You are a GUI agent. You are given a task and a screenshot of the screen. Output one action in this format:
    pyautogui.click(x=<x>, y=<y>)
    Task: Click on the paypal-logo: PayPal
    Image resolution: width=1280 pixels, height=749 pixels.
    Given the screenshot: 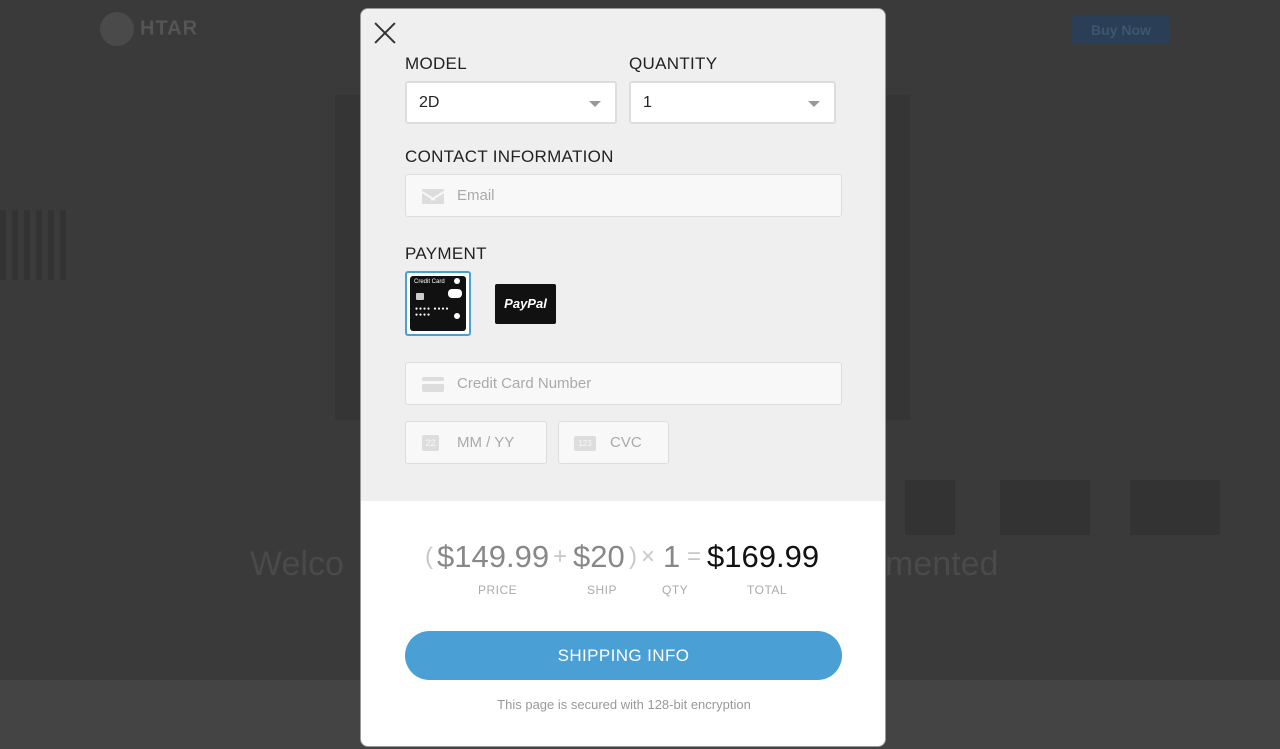 What is the action you would take?
    pyautogui.click(x=525, y=303)
    